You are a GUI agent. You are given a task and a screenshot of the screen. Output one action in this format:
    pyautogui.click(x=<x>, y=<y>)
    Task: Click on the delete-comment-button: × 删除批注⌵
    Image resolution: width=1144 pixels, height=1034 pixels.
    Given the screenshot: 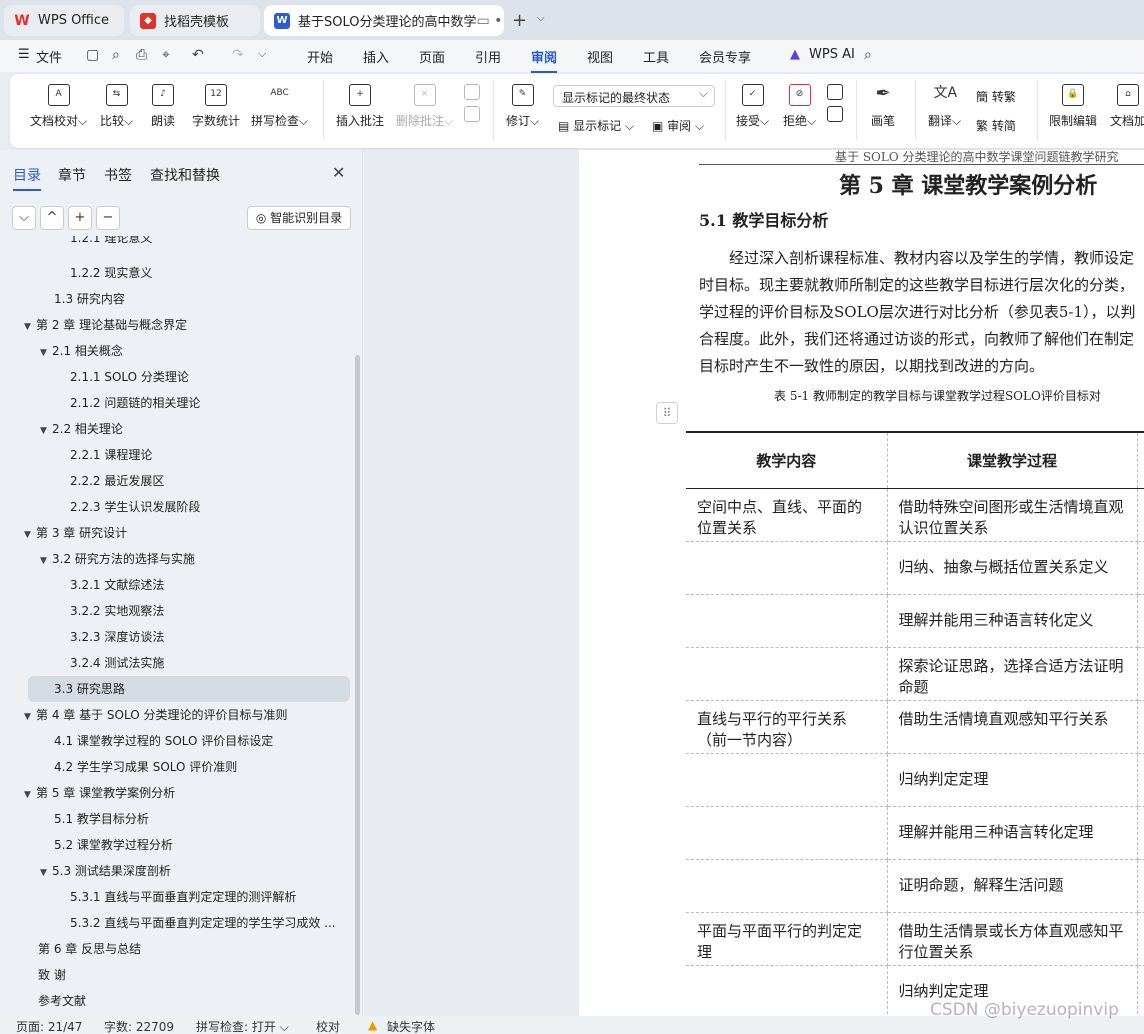 What is the action you would take?
    pyautogui.click(x=424, y=106)
    